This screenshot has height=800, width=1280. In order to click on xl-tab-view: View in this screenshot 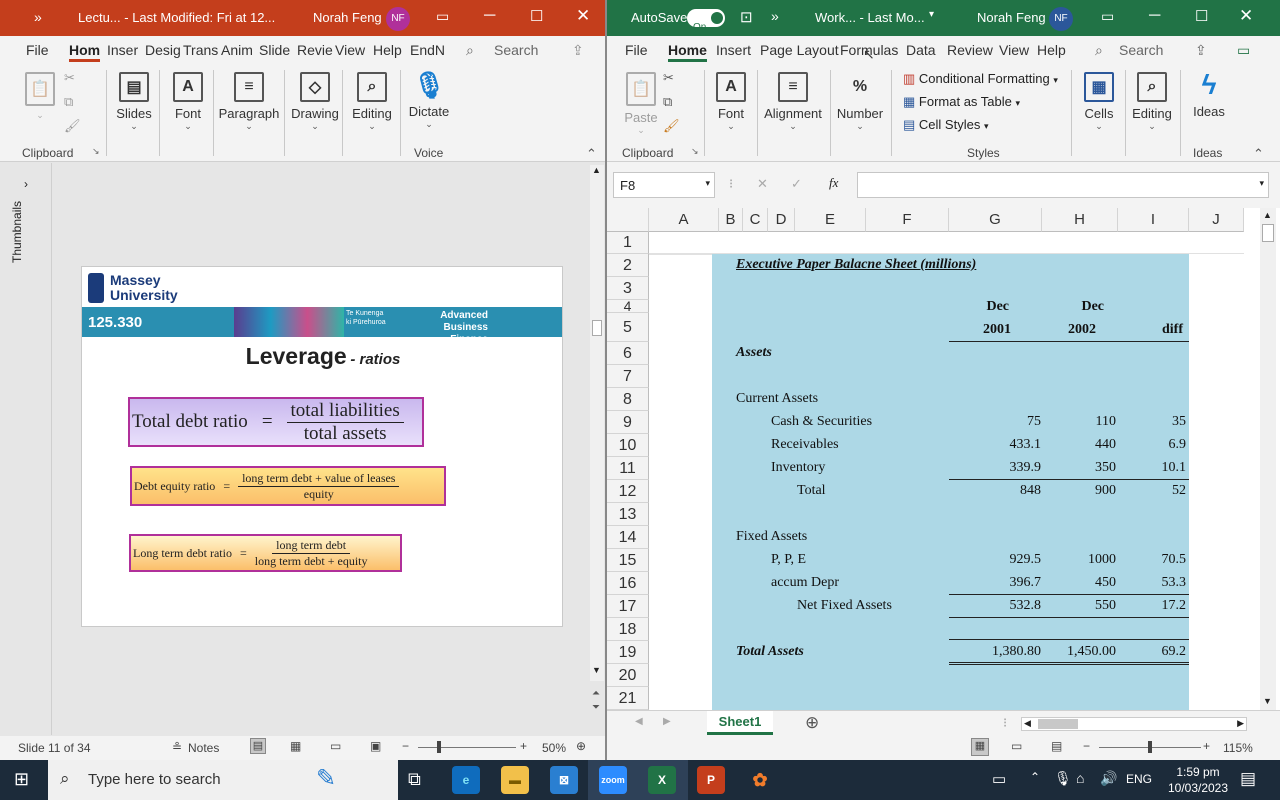, I will do `click(1014, 50)`.